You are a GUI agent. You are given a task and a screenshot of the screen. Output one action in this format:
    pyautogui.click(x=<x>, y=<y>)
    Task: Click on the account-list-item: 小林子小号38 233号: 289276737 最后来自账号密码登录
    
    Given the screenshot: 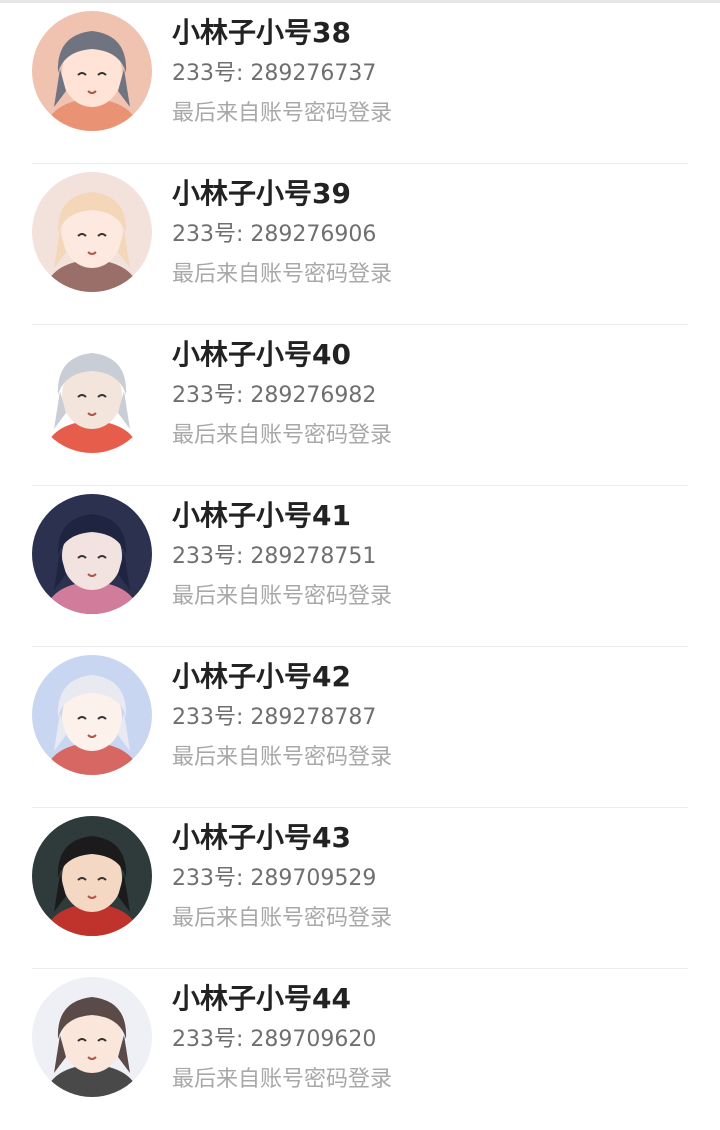 What is the action you would take?
    pyautogui.click(x=360, y=83)
    